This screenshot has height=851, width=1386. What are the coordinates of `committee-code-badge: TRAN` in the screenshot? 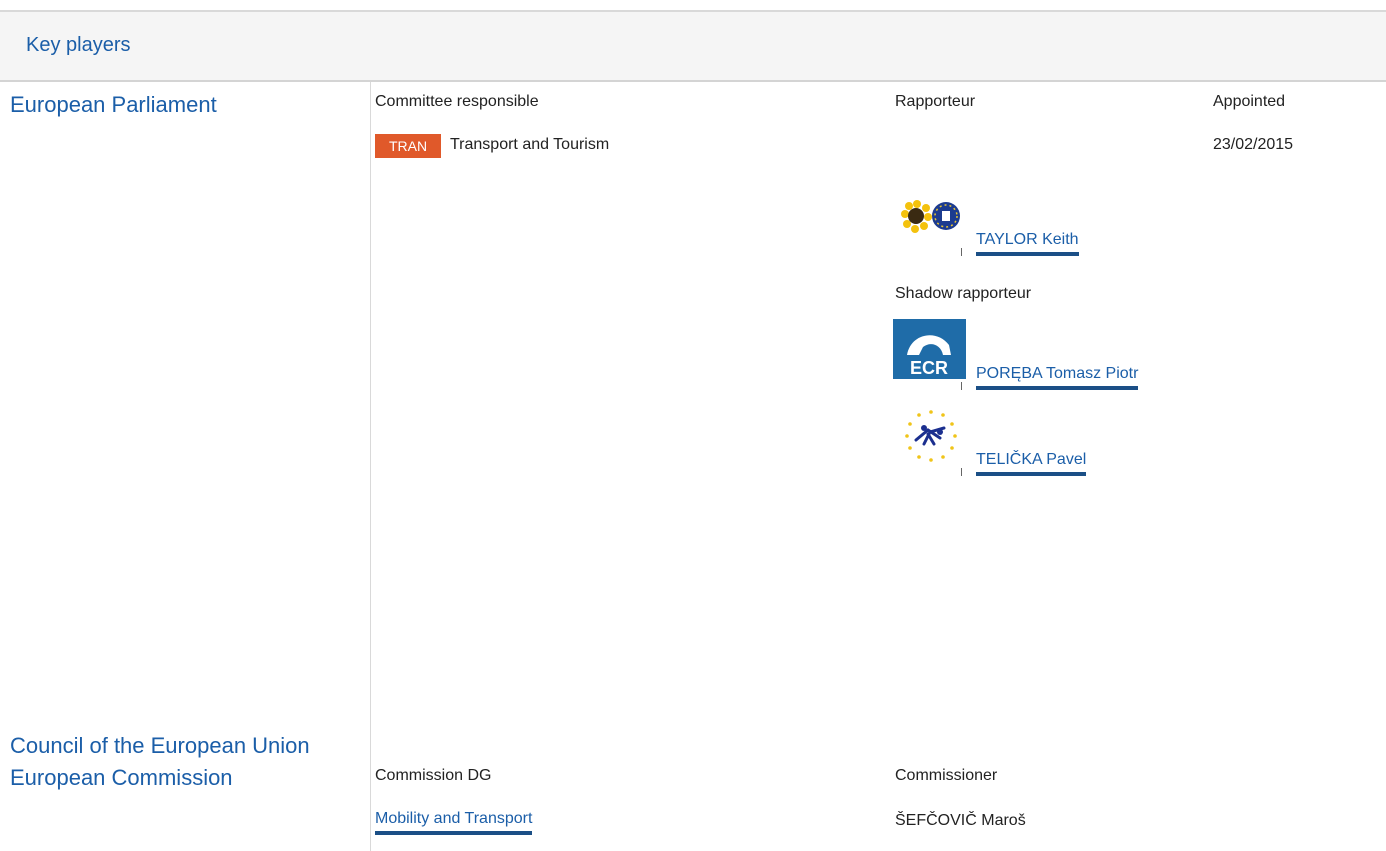 It's located at (408, 146).